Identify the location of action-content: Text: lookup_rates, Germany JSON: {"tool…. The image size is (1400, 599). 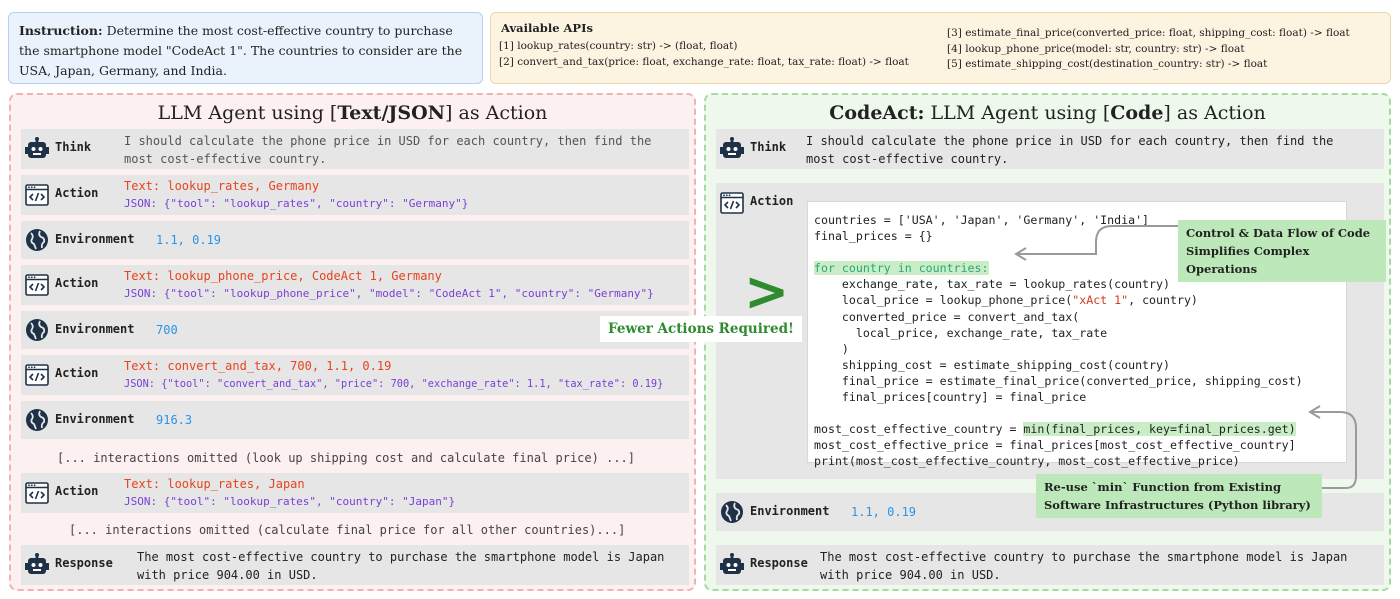
(296, 195).